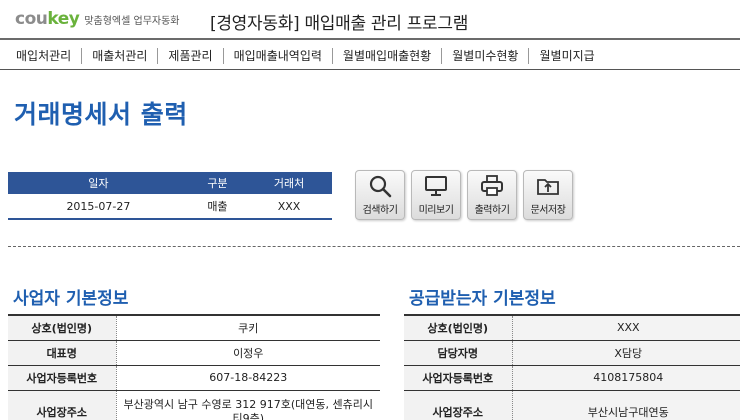 The image size is (740, 420). I want to click on preview-button-label: 미리보기, so click(436, 210).